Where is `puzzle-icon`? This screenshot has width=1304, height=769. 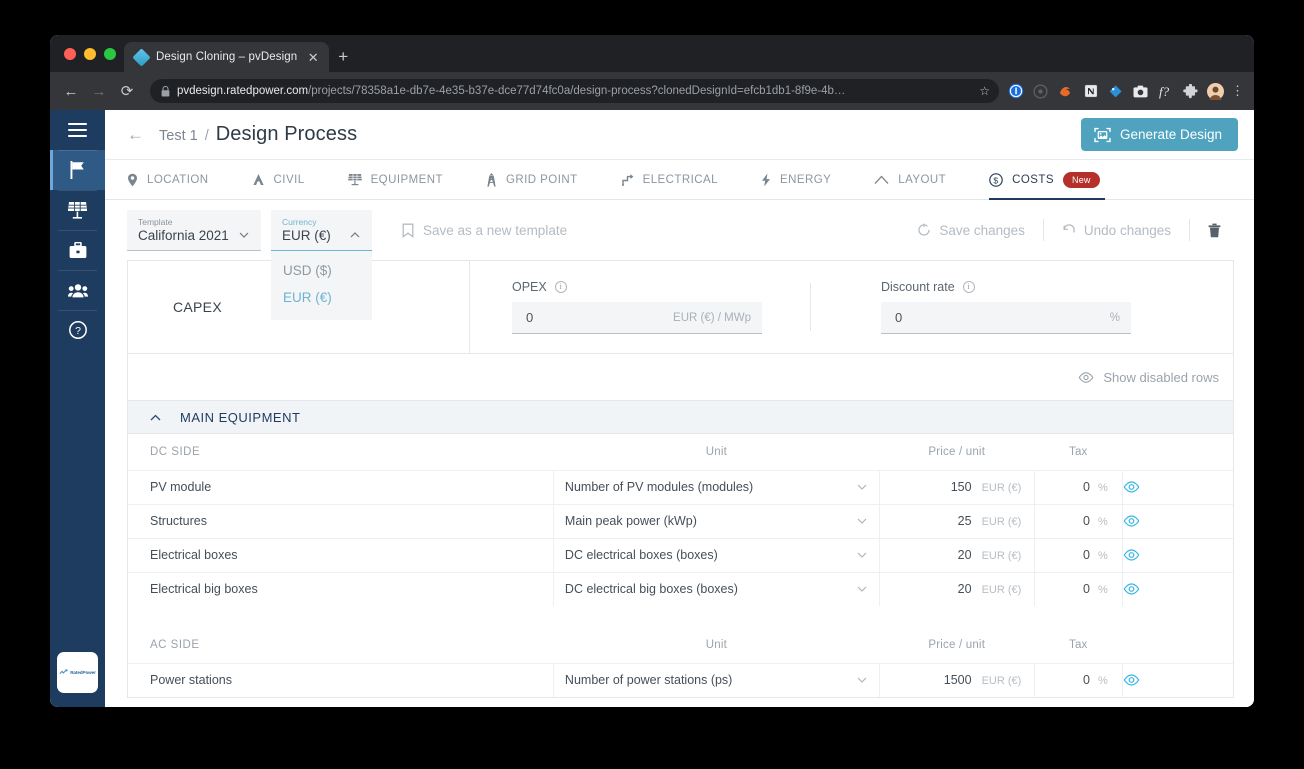
puzzle-icon is located at coordinates (1190, 91).